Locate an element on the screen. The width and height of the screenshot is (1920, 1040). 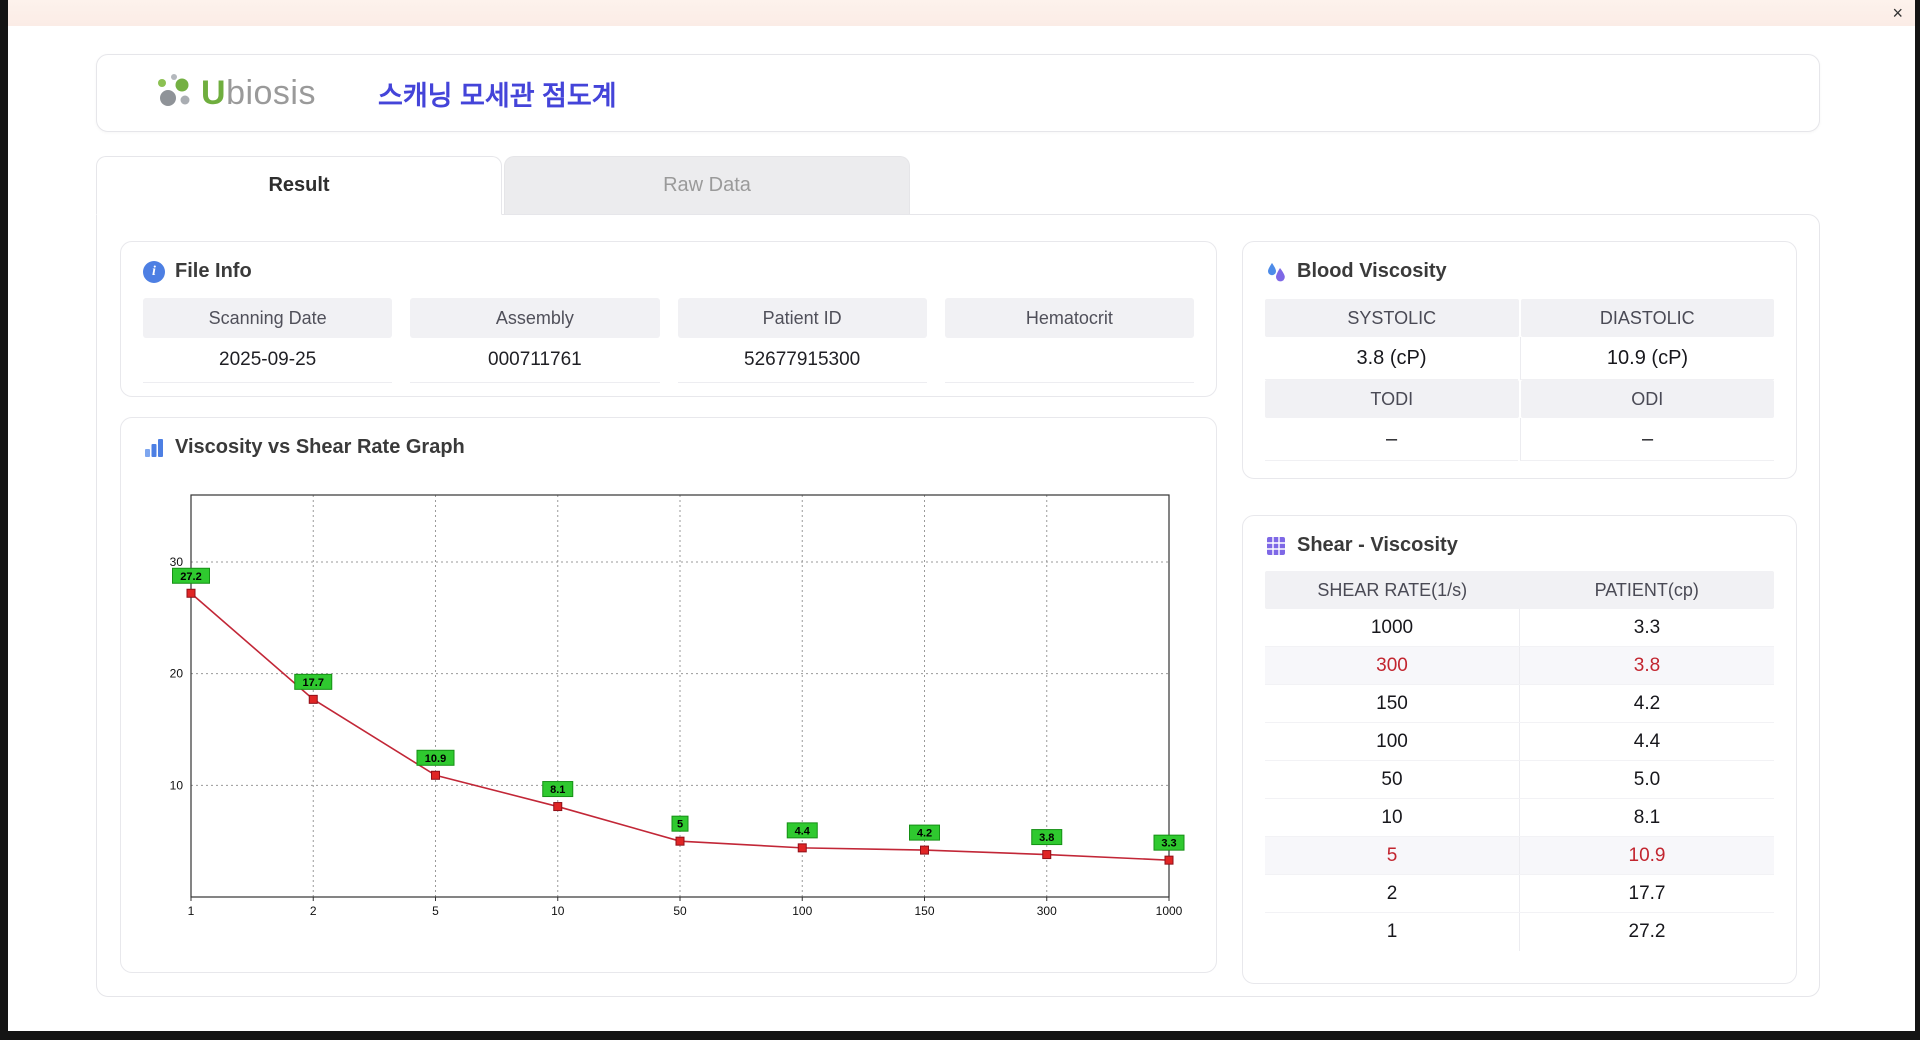
tab-bar: Result Raw Data is located at coordinates (958, 185).